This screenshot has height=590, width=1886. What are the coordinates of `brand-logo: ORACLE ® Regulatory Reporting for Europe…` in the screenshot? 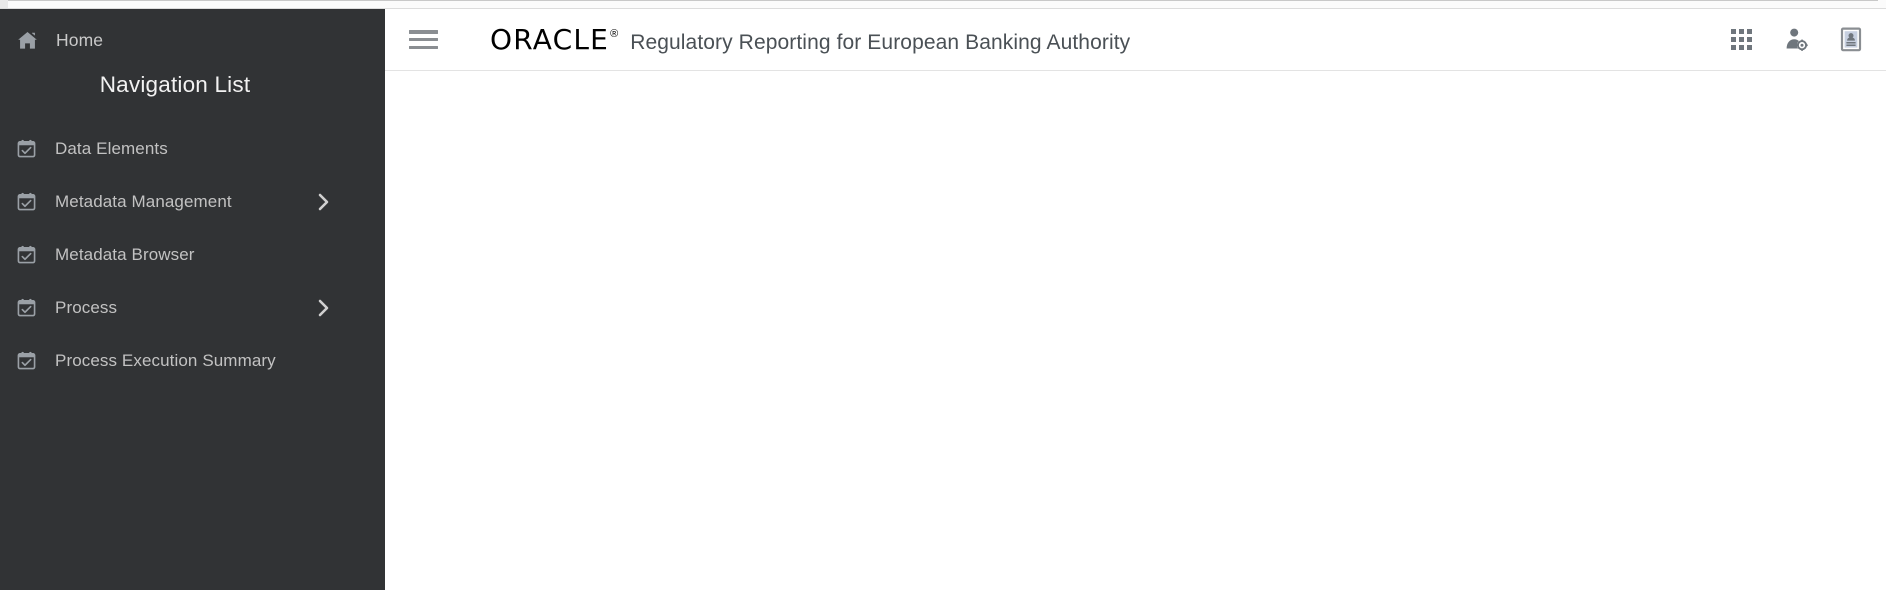 It's located at (810, 39).